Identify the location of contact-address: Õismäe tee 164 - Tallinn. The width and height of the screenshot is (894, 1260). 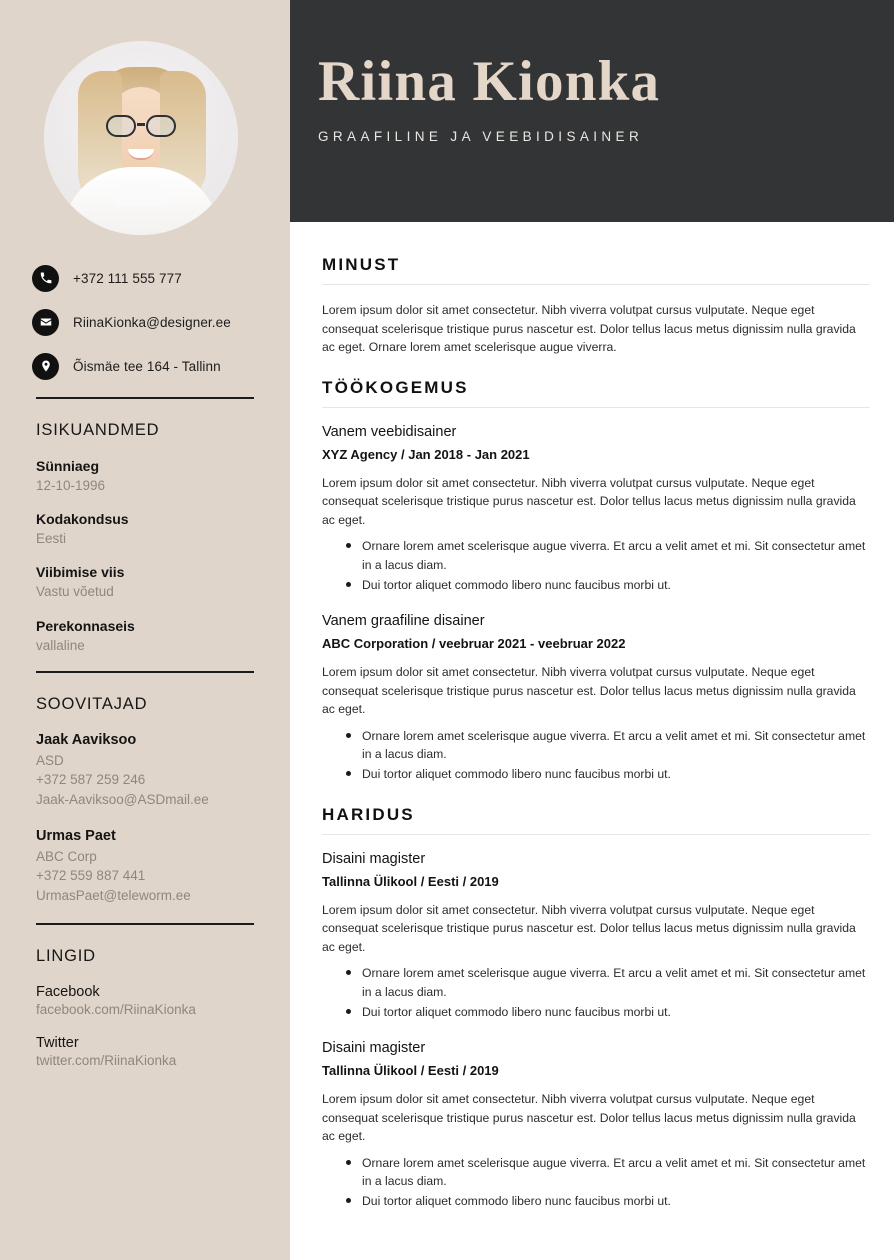
(145, 366).